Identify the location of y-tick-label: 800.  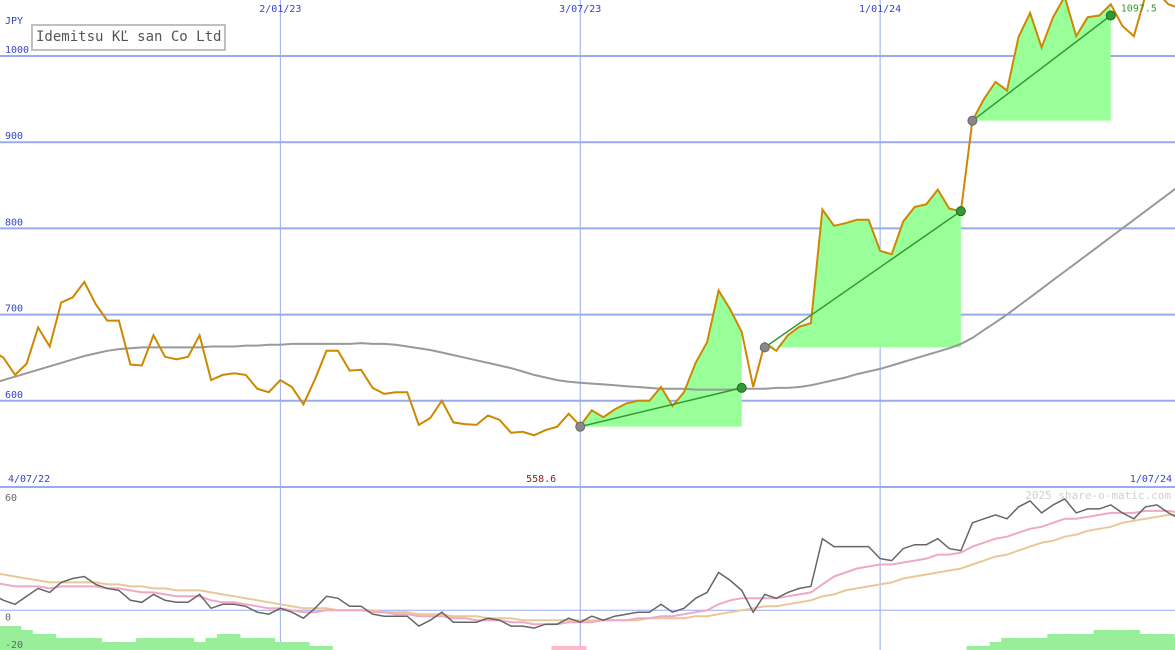
(14, 222).